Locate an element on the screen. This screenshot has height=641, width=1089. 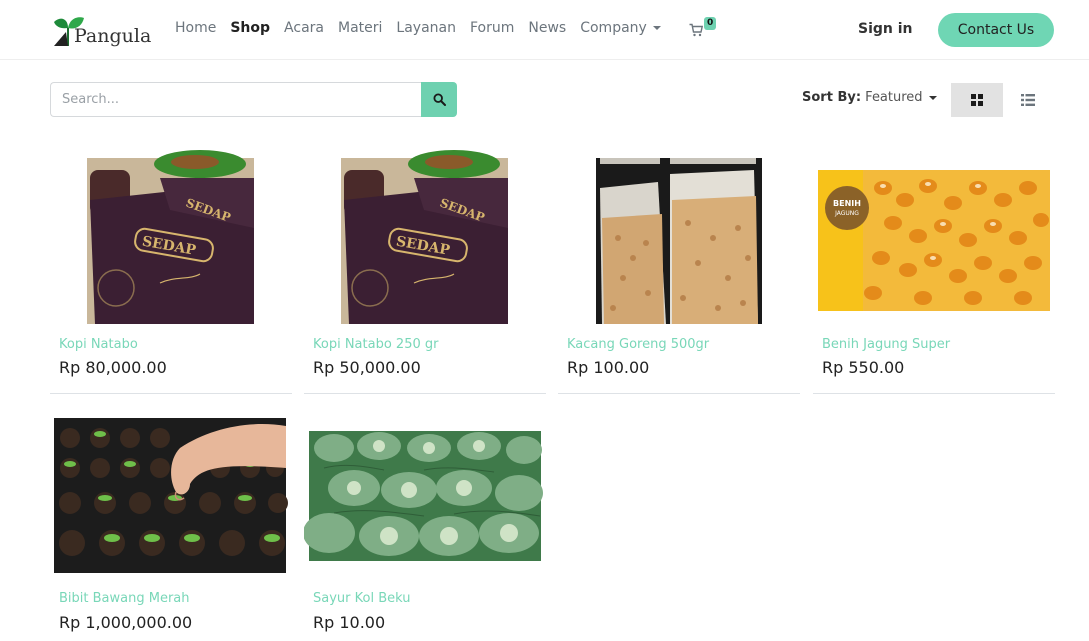
nav-company-dropdown: Company is located at coordinates (620, 28).